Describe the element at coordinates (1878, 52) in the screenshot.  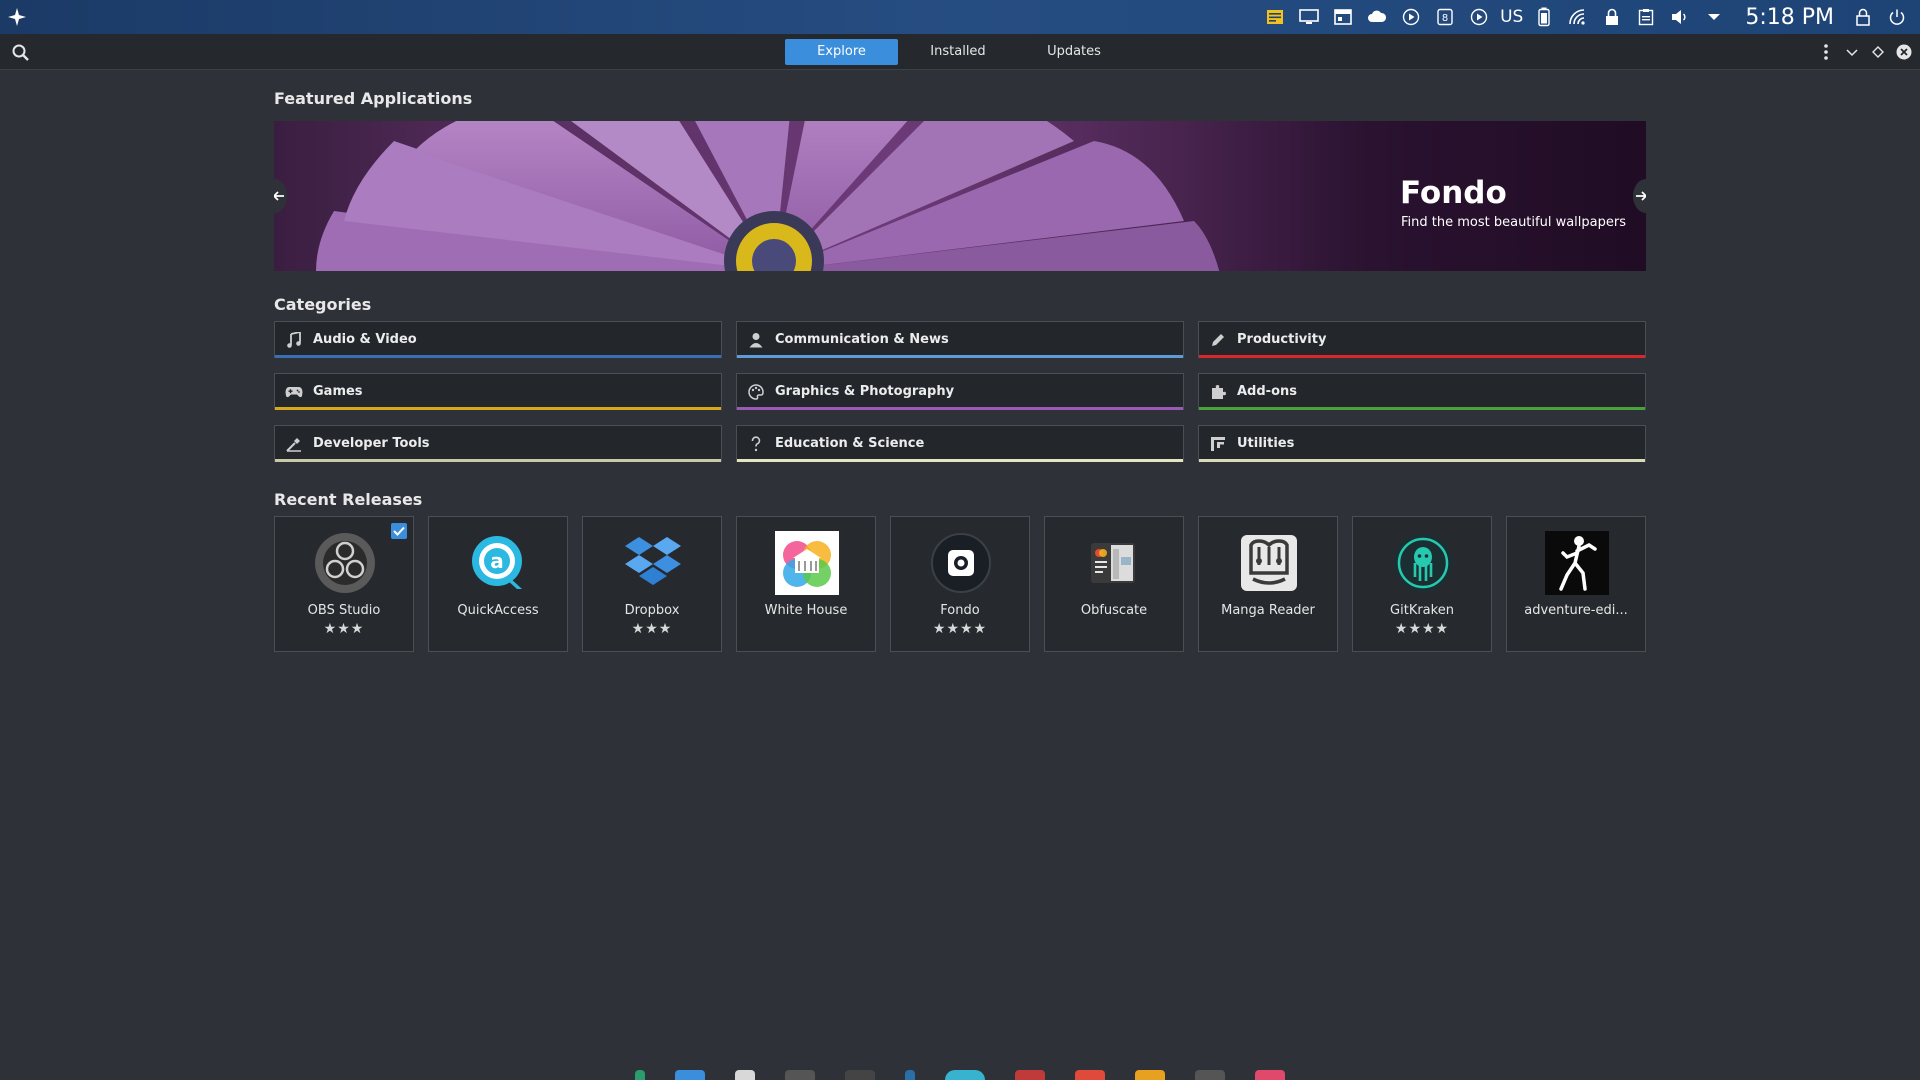
I see `maximize-icon` at that location.